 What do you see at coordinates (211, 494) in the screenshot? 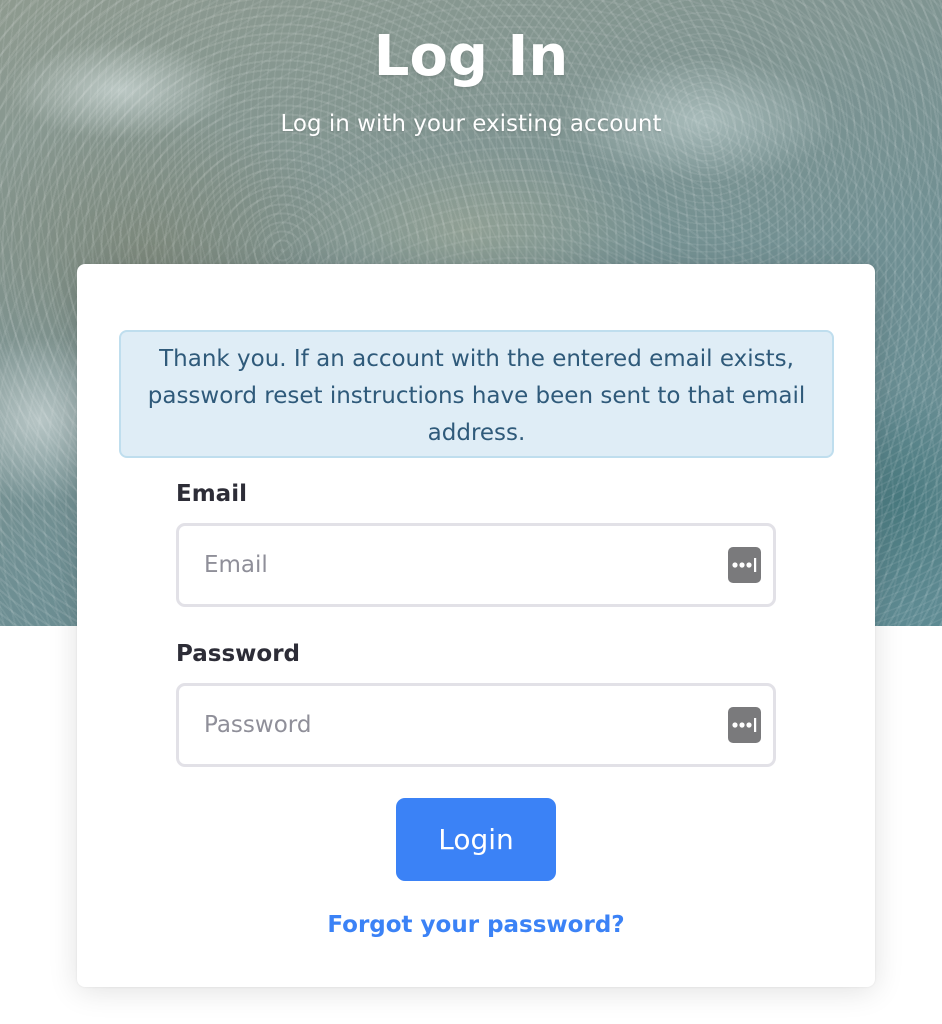
I see `email-label: Email` at bounding box center [211, 494].